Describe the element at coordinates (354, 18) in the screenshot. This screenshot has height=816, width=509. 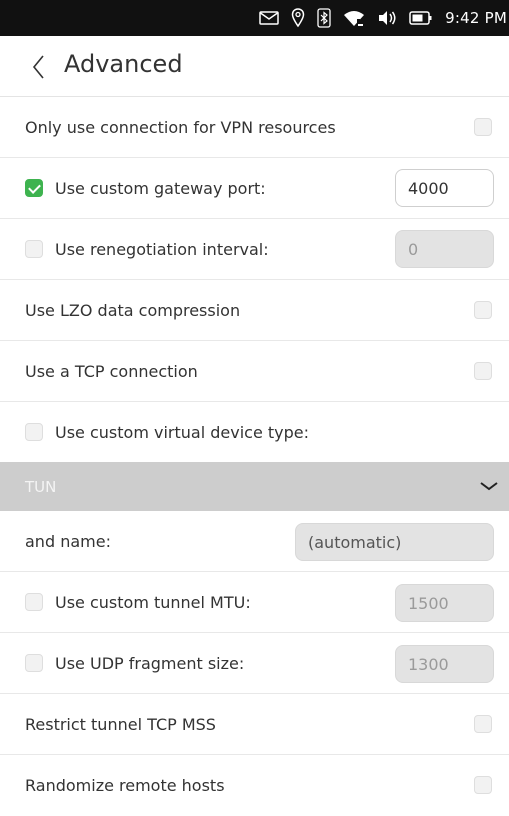
I see `wifi-icon` at that location.